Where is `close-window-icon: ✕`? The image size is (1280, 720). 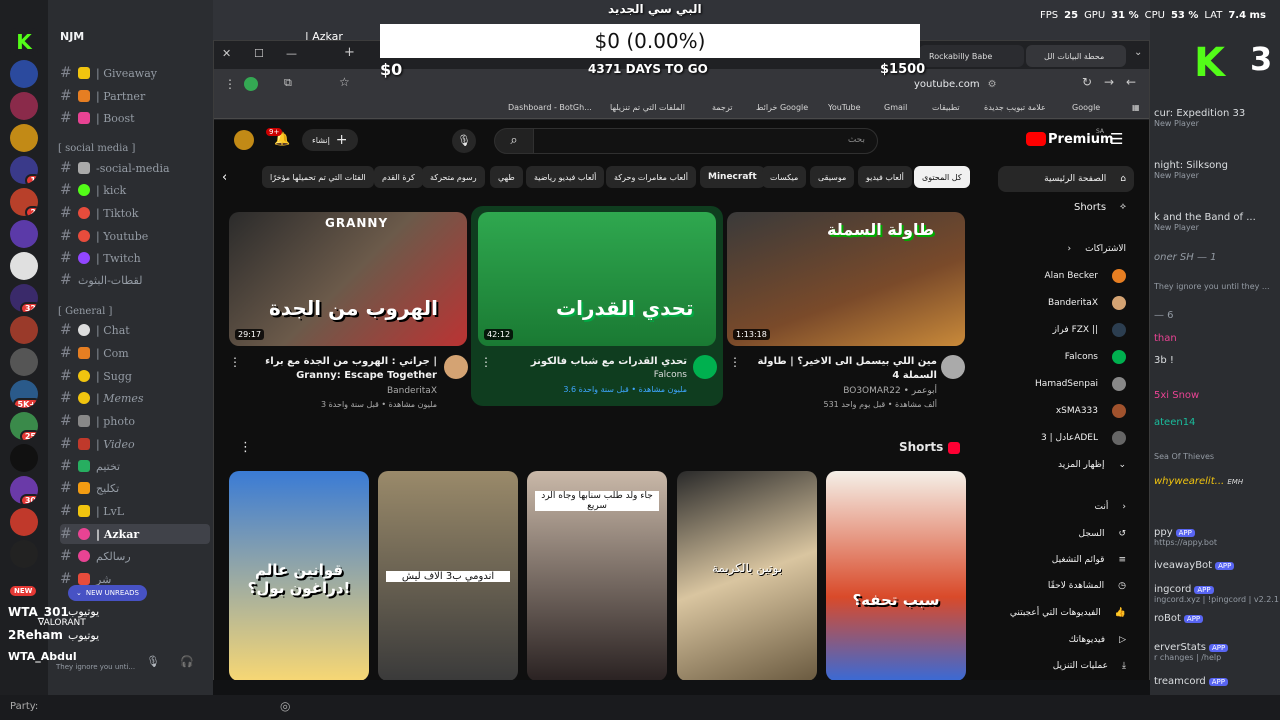
close-window-icon: ✕ is located at coordinates (226, 53).